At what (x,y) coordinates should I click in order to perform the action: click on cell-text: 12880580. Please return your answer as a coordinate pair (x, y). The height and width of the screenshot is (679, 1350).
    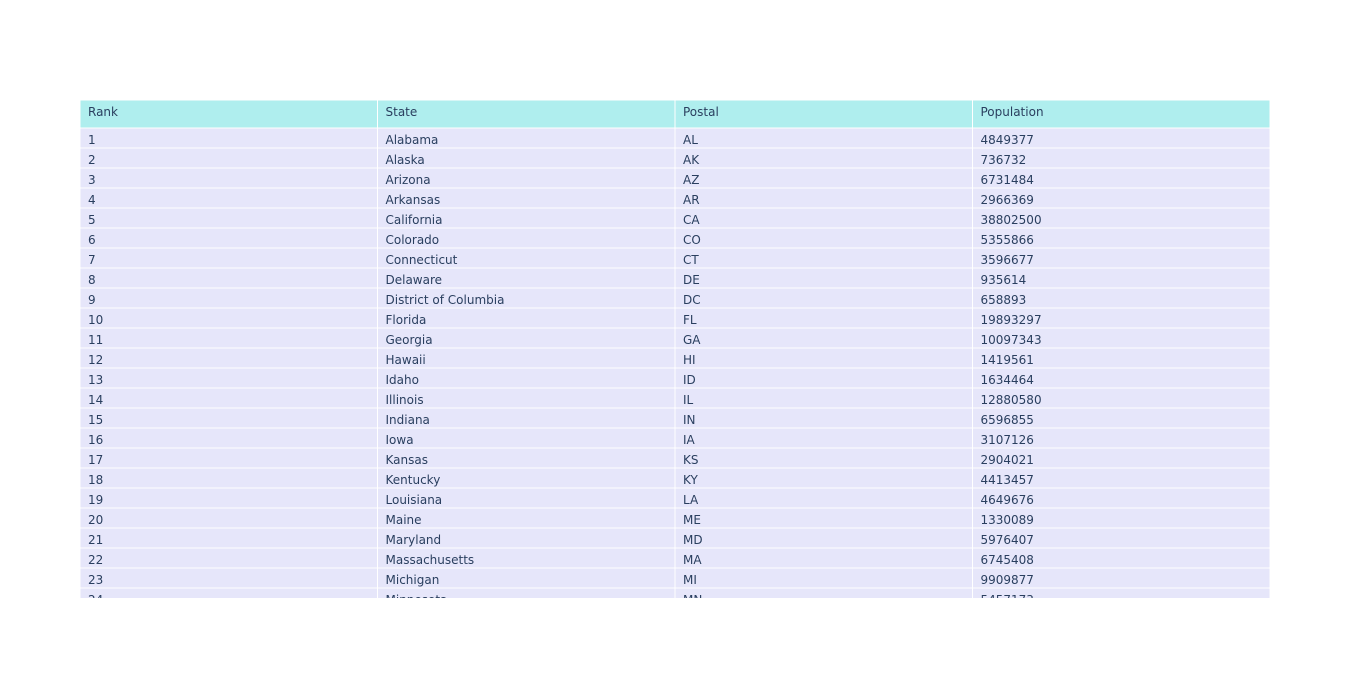
    Looking at the image, I should click on (1011, 400).